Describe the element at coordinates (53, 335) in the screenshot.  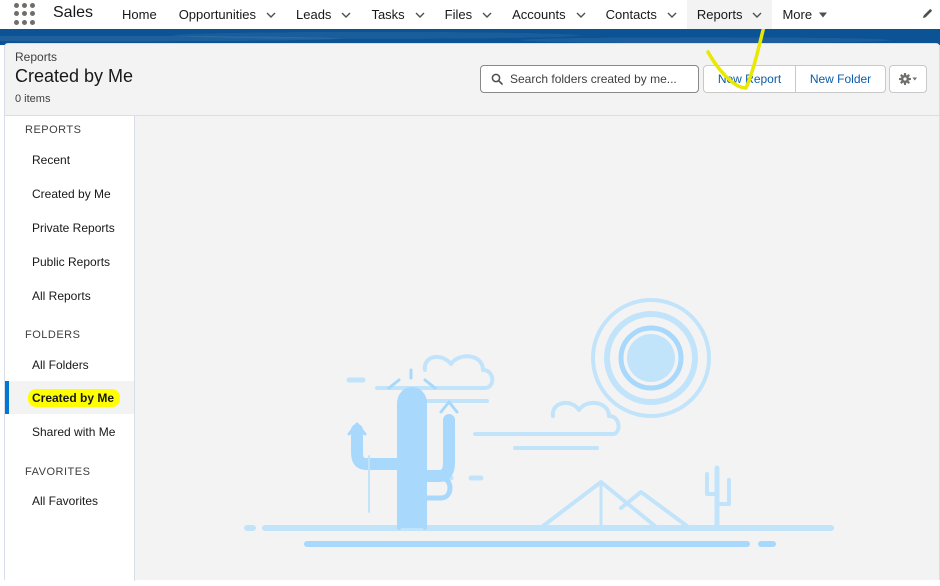
I see `section-title-folders: FOLDERS` at that location.